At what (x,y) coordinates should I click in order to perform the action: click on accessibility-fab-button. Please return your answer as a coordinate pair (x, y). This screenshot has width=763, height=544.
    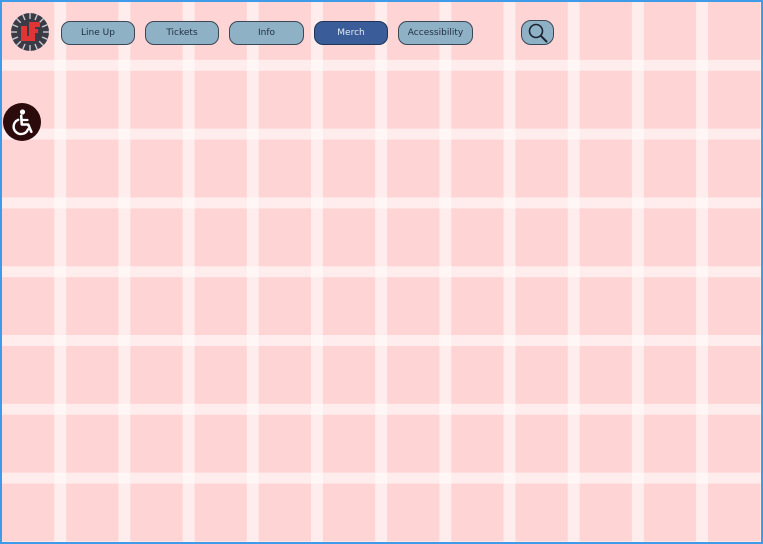
    Looking at the image, I should click on (22, 122).